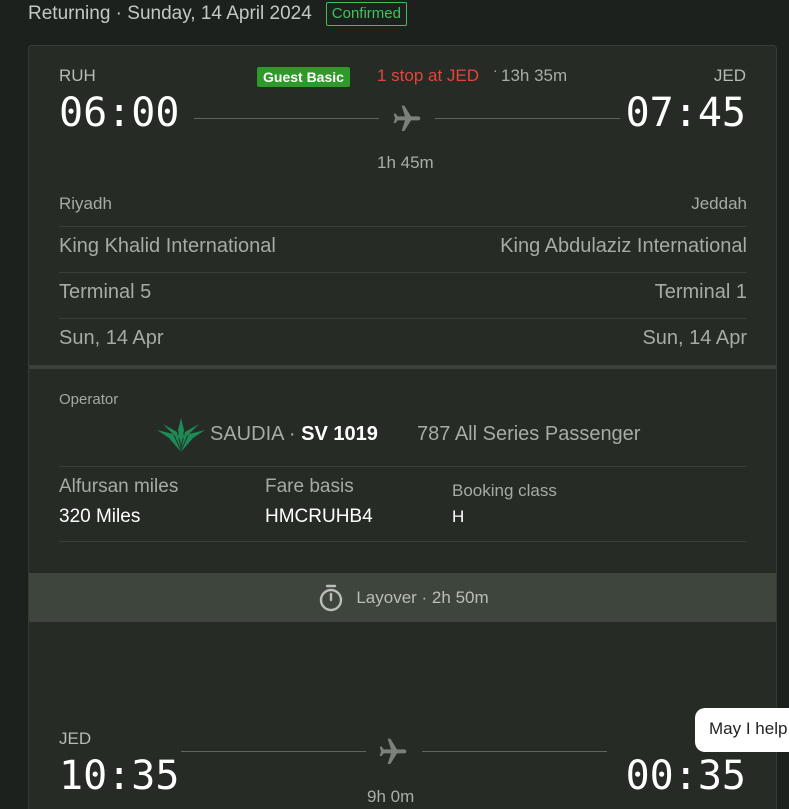 The image size is (789, 809). I want to click on origin-city: Riyadh, so click(85, 203).